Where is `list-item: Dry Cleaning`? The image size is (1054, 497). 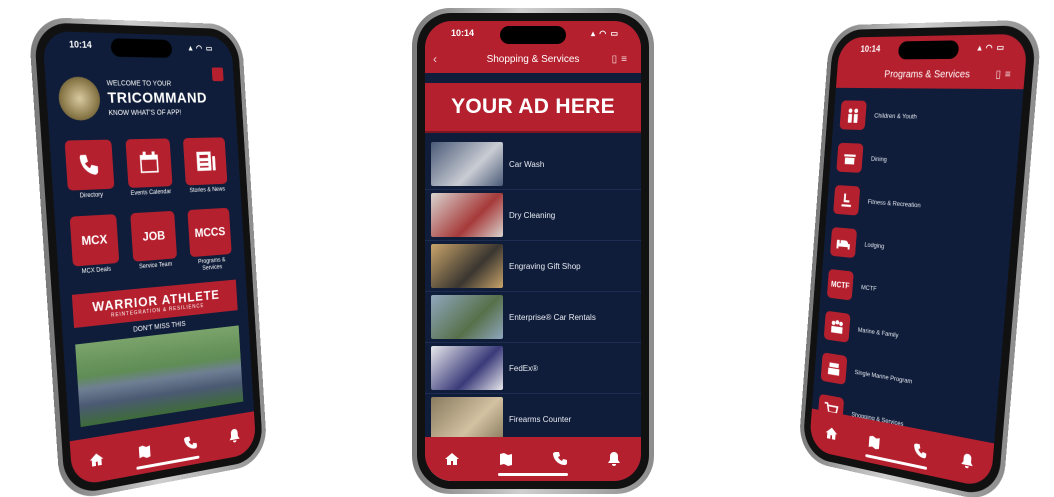
list-item: Dry Cleaning is located at coordinates (533, 215).